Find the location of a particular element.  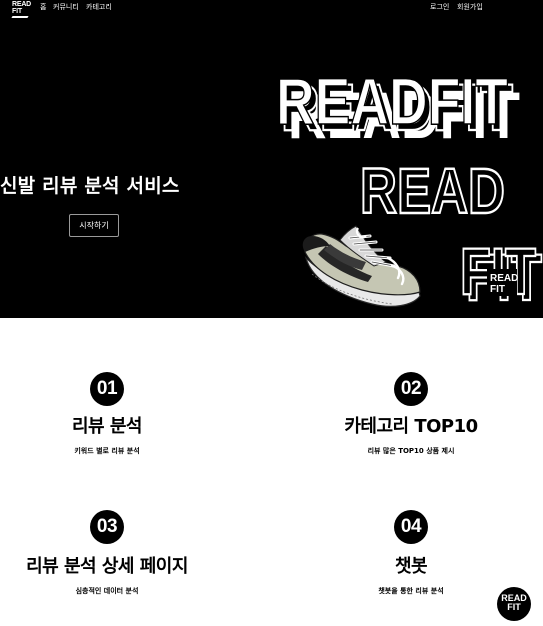

feature-1-title: 리뷰 분석 is located at coordinates (107, 426).